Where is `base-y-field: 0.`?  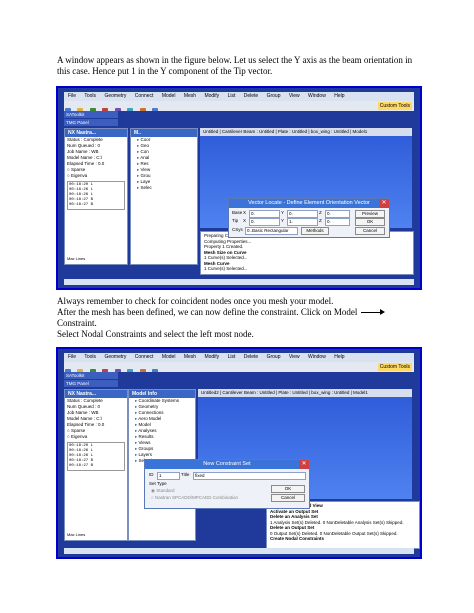
base-y-field: 0. is located at coordinates (302, 214).